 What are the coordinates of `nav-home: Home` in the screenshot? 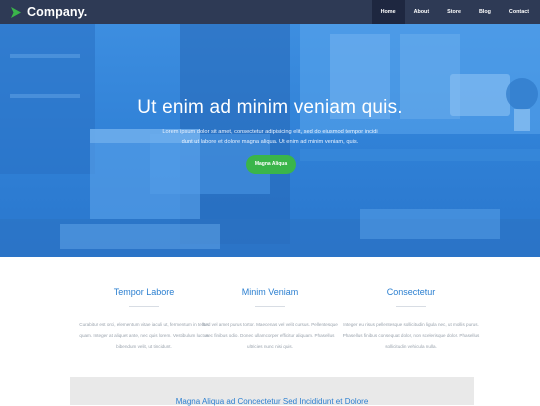 It's located at (388, 12).